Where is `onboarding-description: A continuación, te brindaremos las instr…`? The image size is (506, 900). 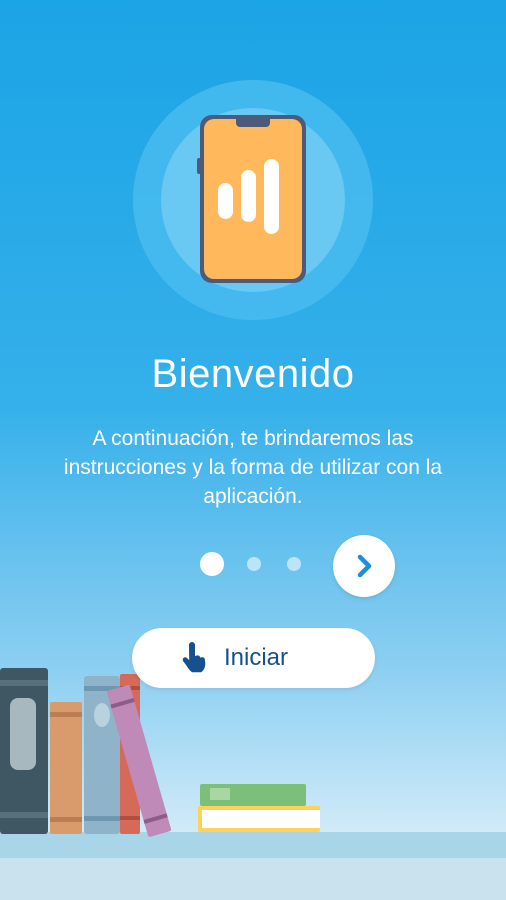
onboarding-description: A continuación, te brindaremos las instr… is located at coordinates (253, 467).